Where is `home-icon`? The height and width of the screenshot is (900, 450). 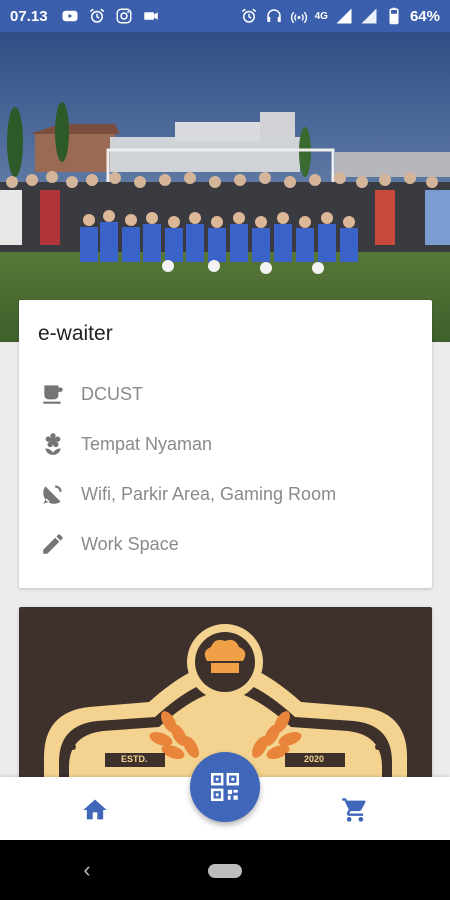 home-icon is located at coordinates (95, 810).